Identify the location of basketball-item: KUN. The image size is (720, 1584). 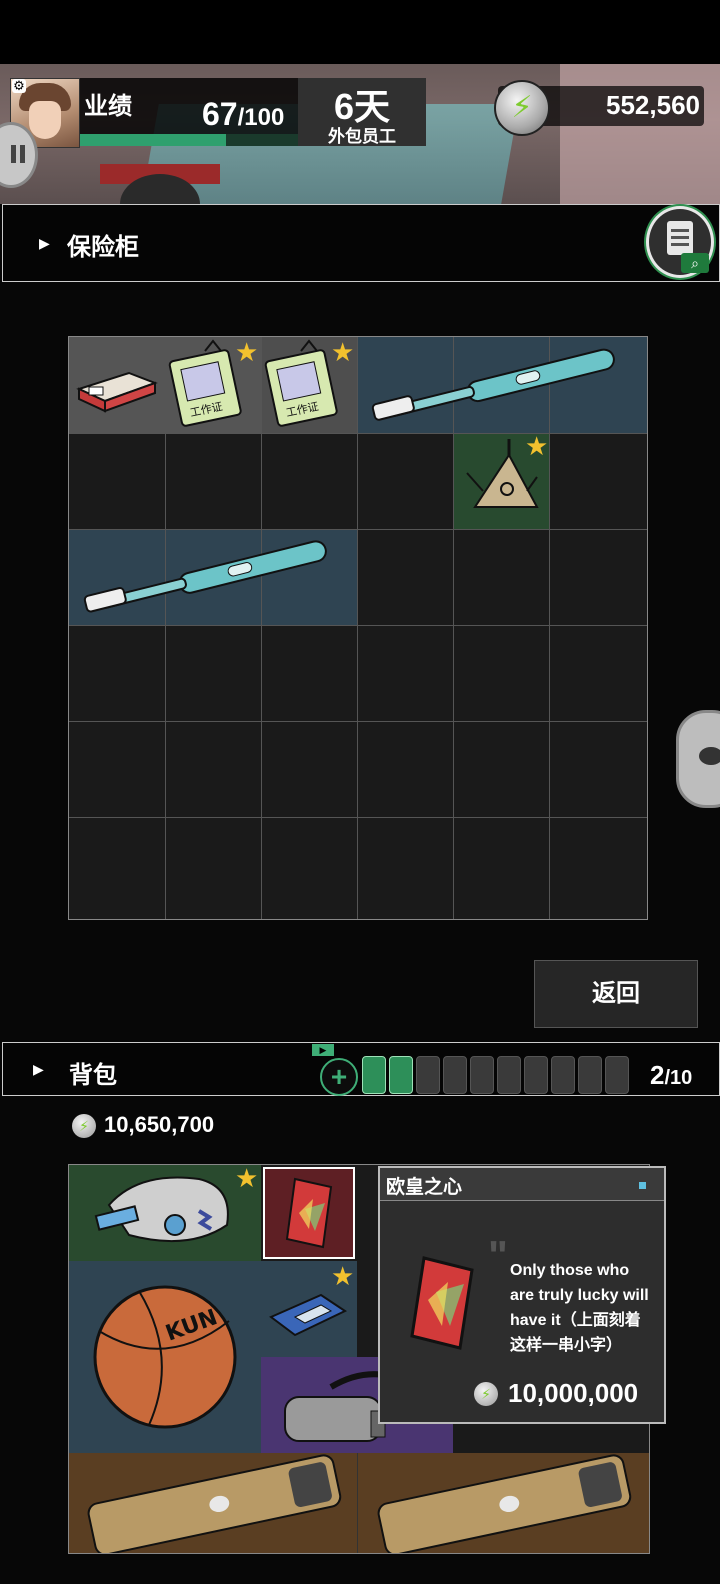
(165, 1357).